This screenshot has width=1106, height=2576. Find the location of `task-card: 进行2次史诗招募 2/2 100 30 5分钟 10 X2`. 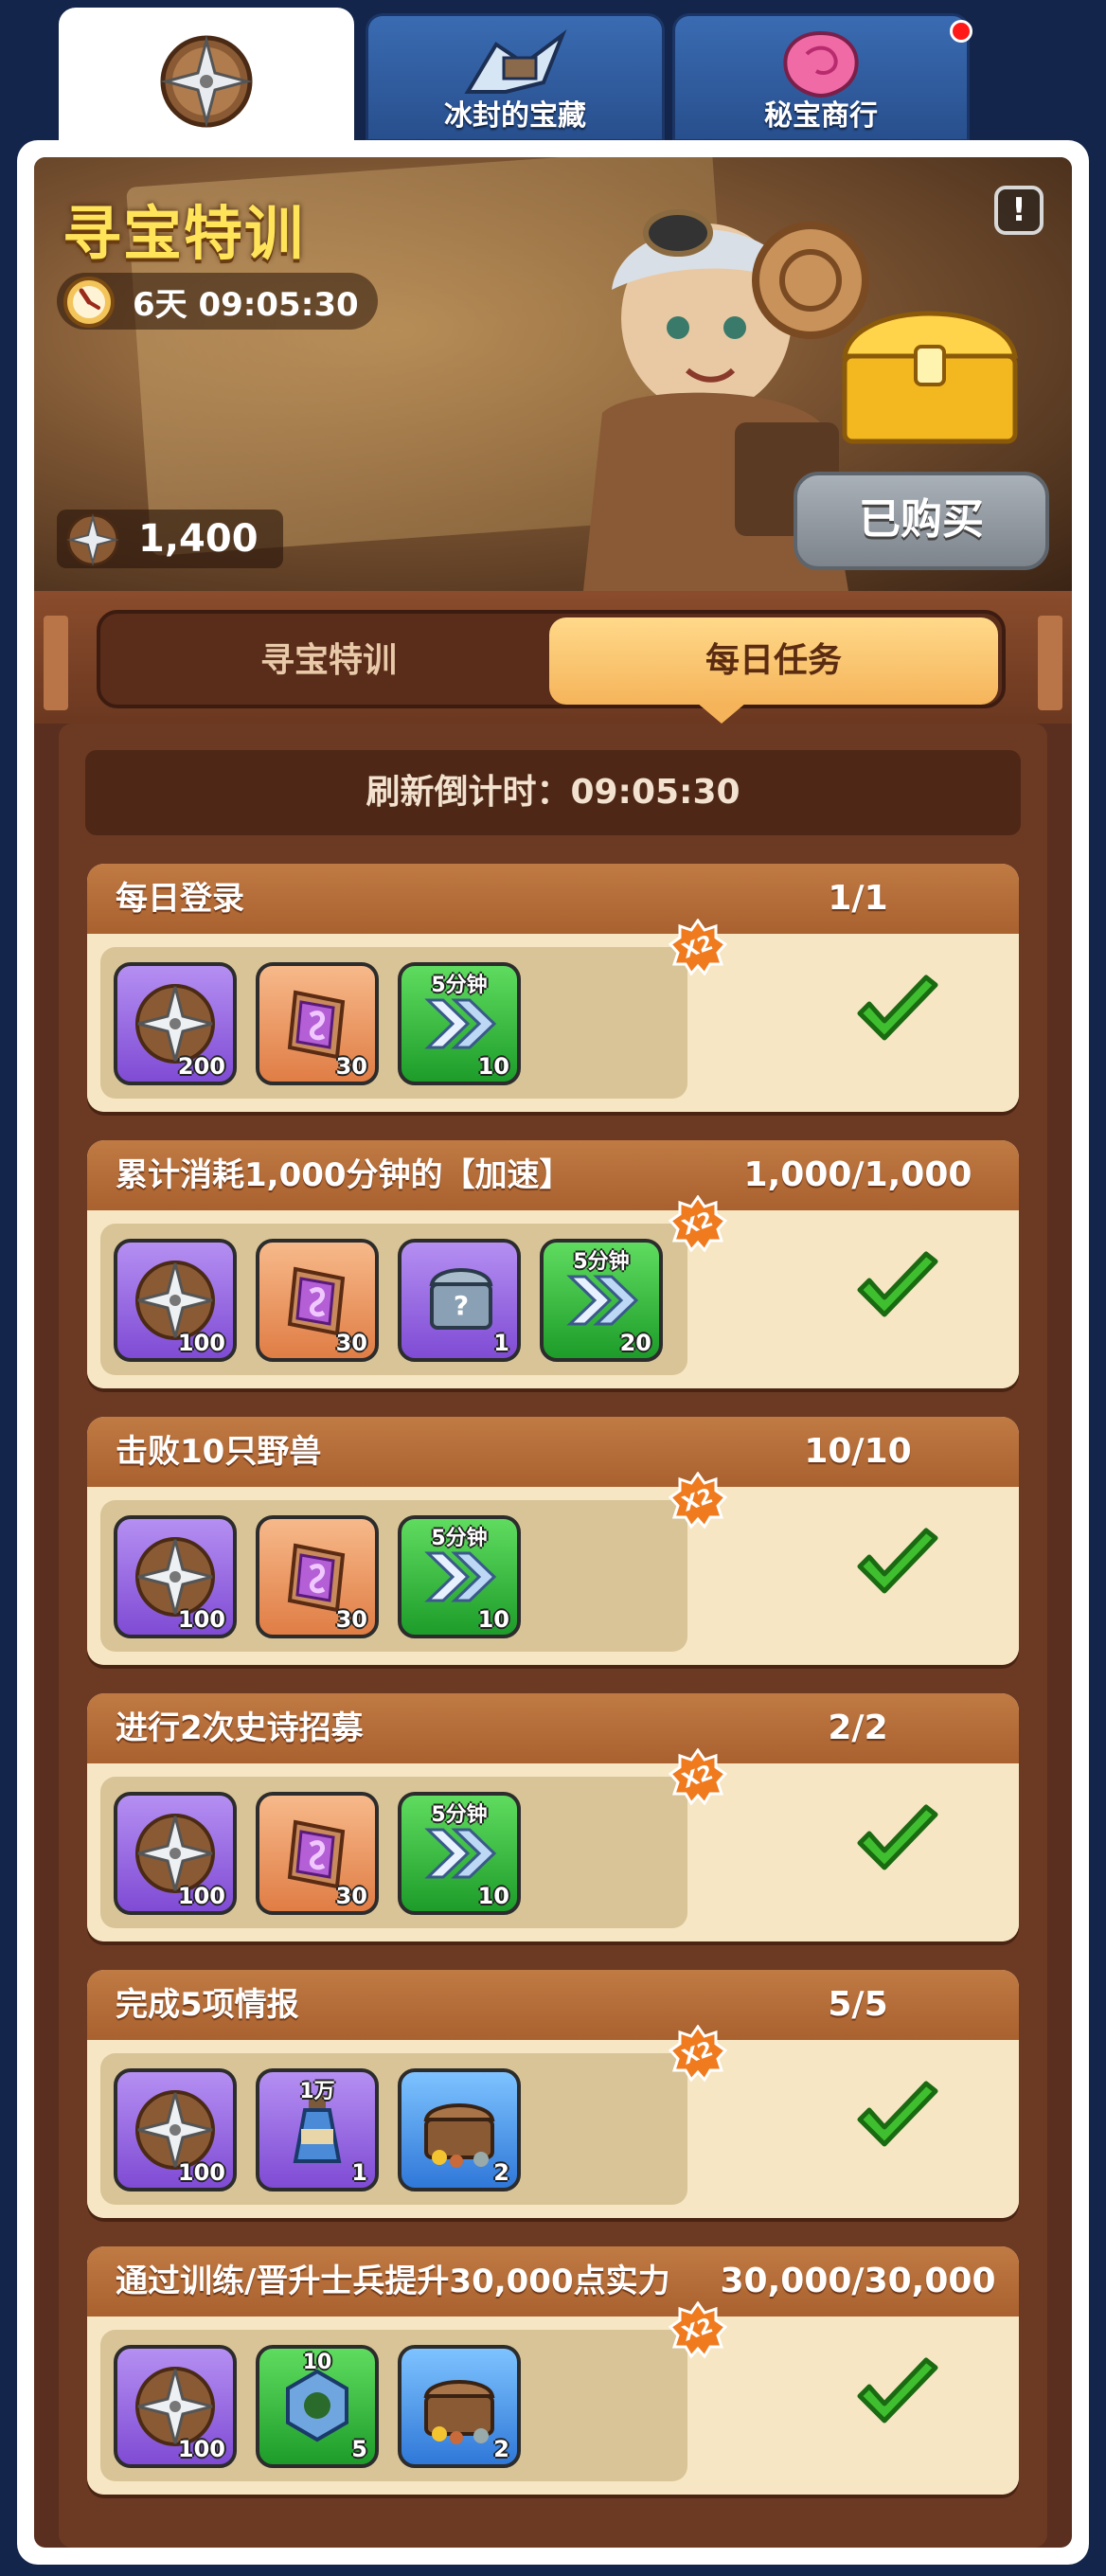

task-card: 进行2次史诗招募 2/2 100 30 5分钟 10 X2 is located at coordinates (553, 1817).